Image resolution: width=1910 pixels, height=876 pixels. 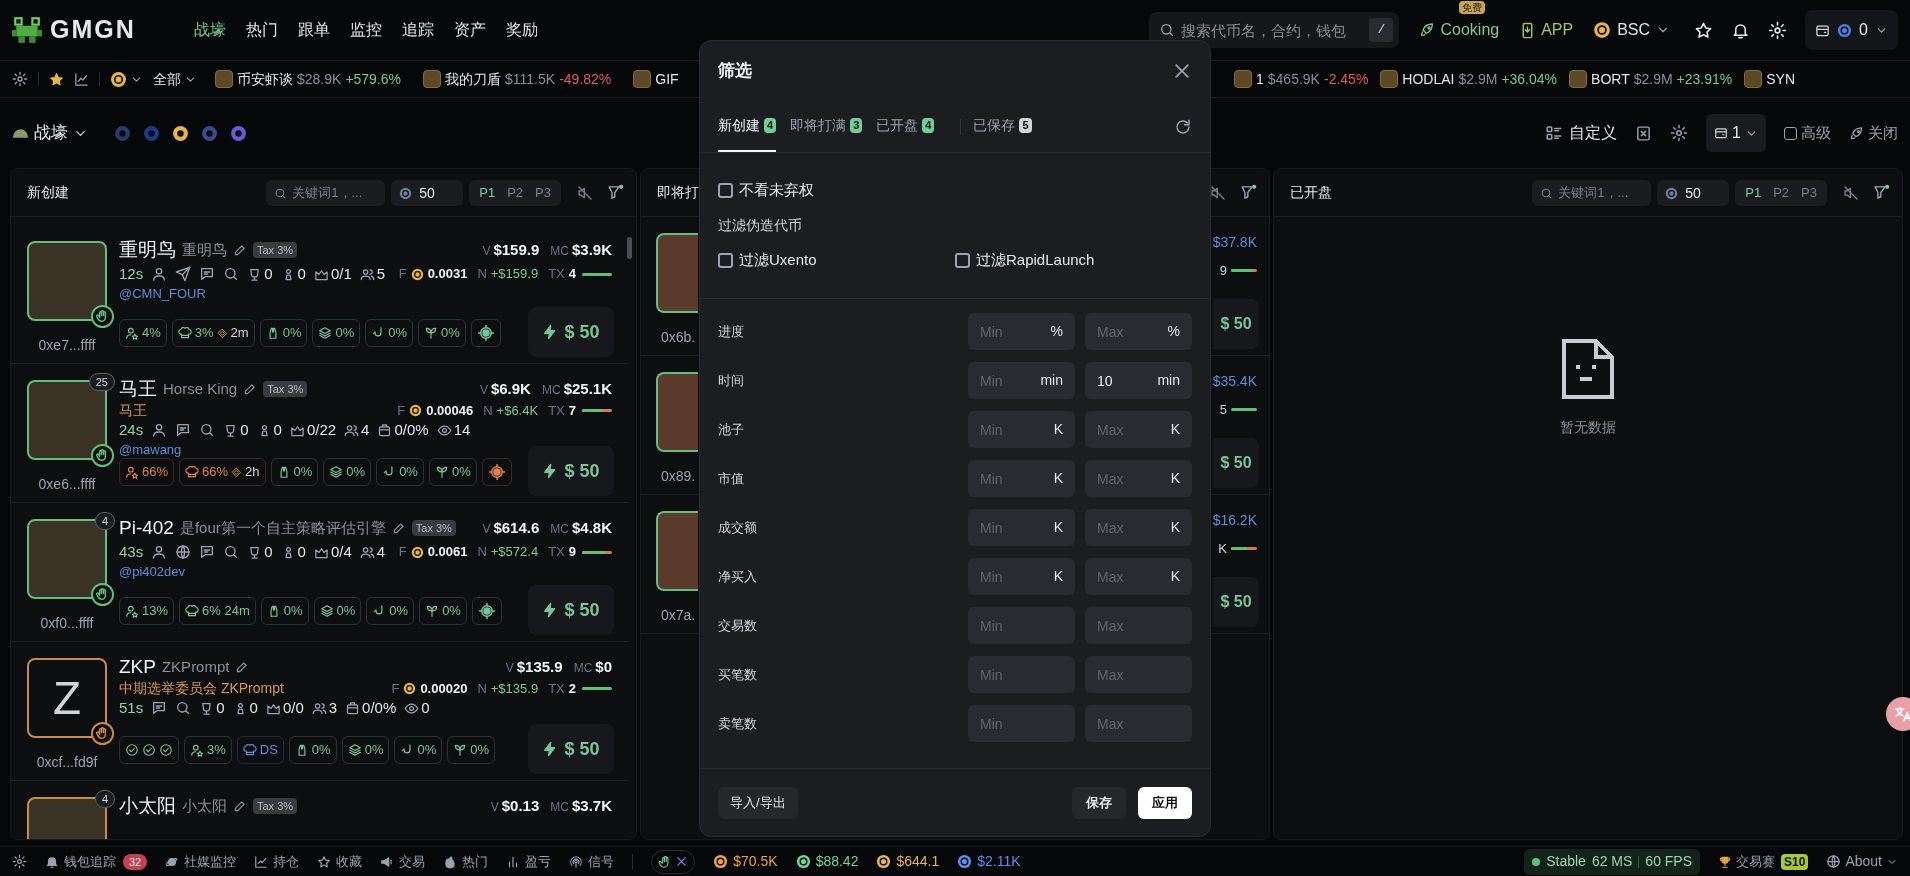 I want to click on footer-link: 社媒监控, so click(x=201, y=861).